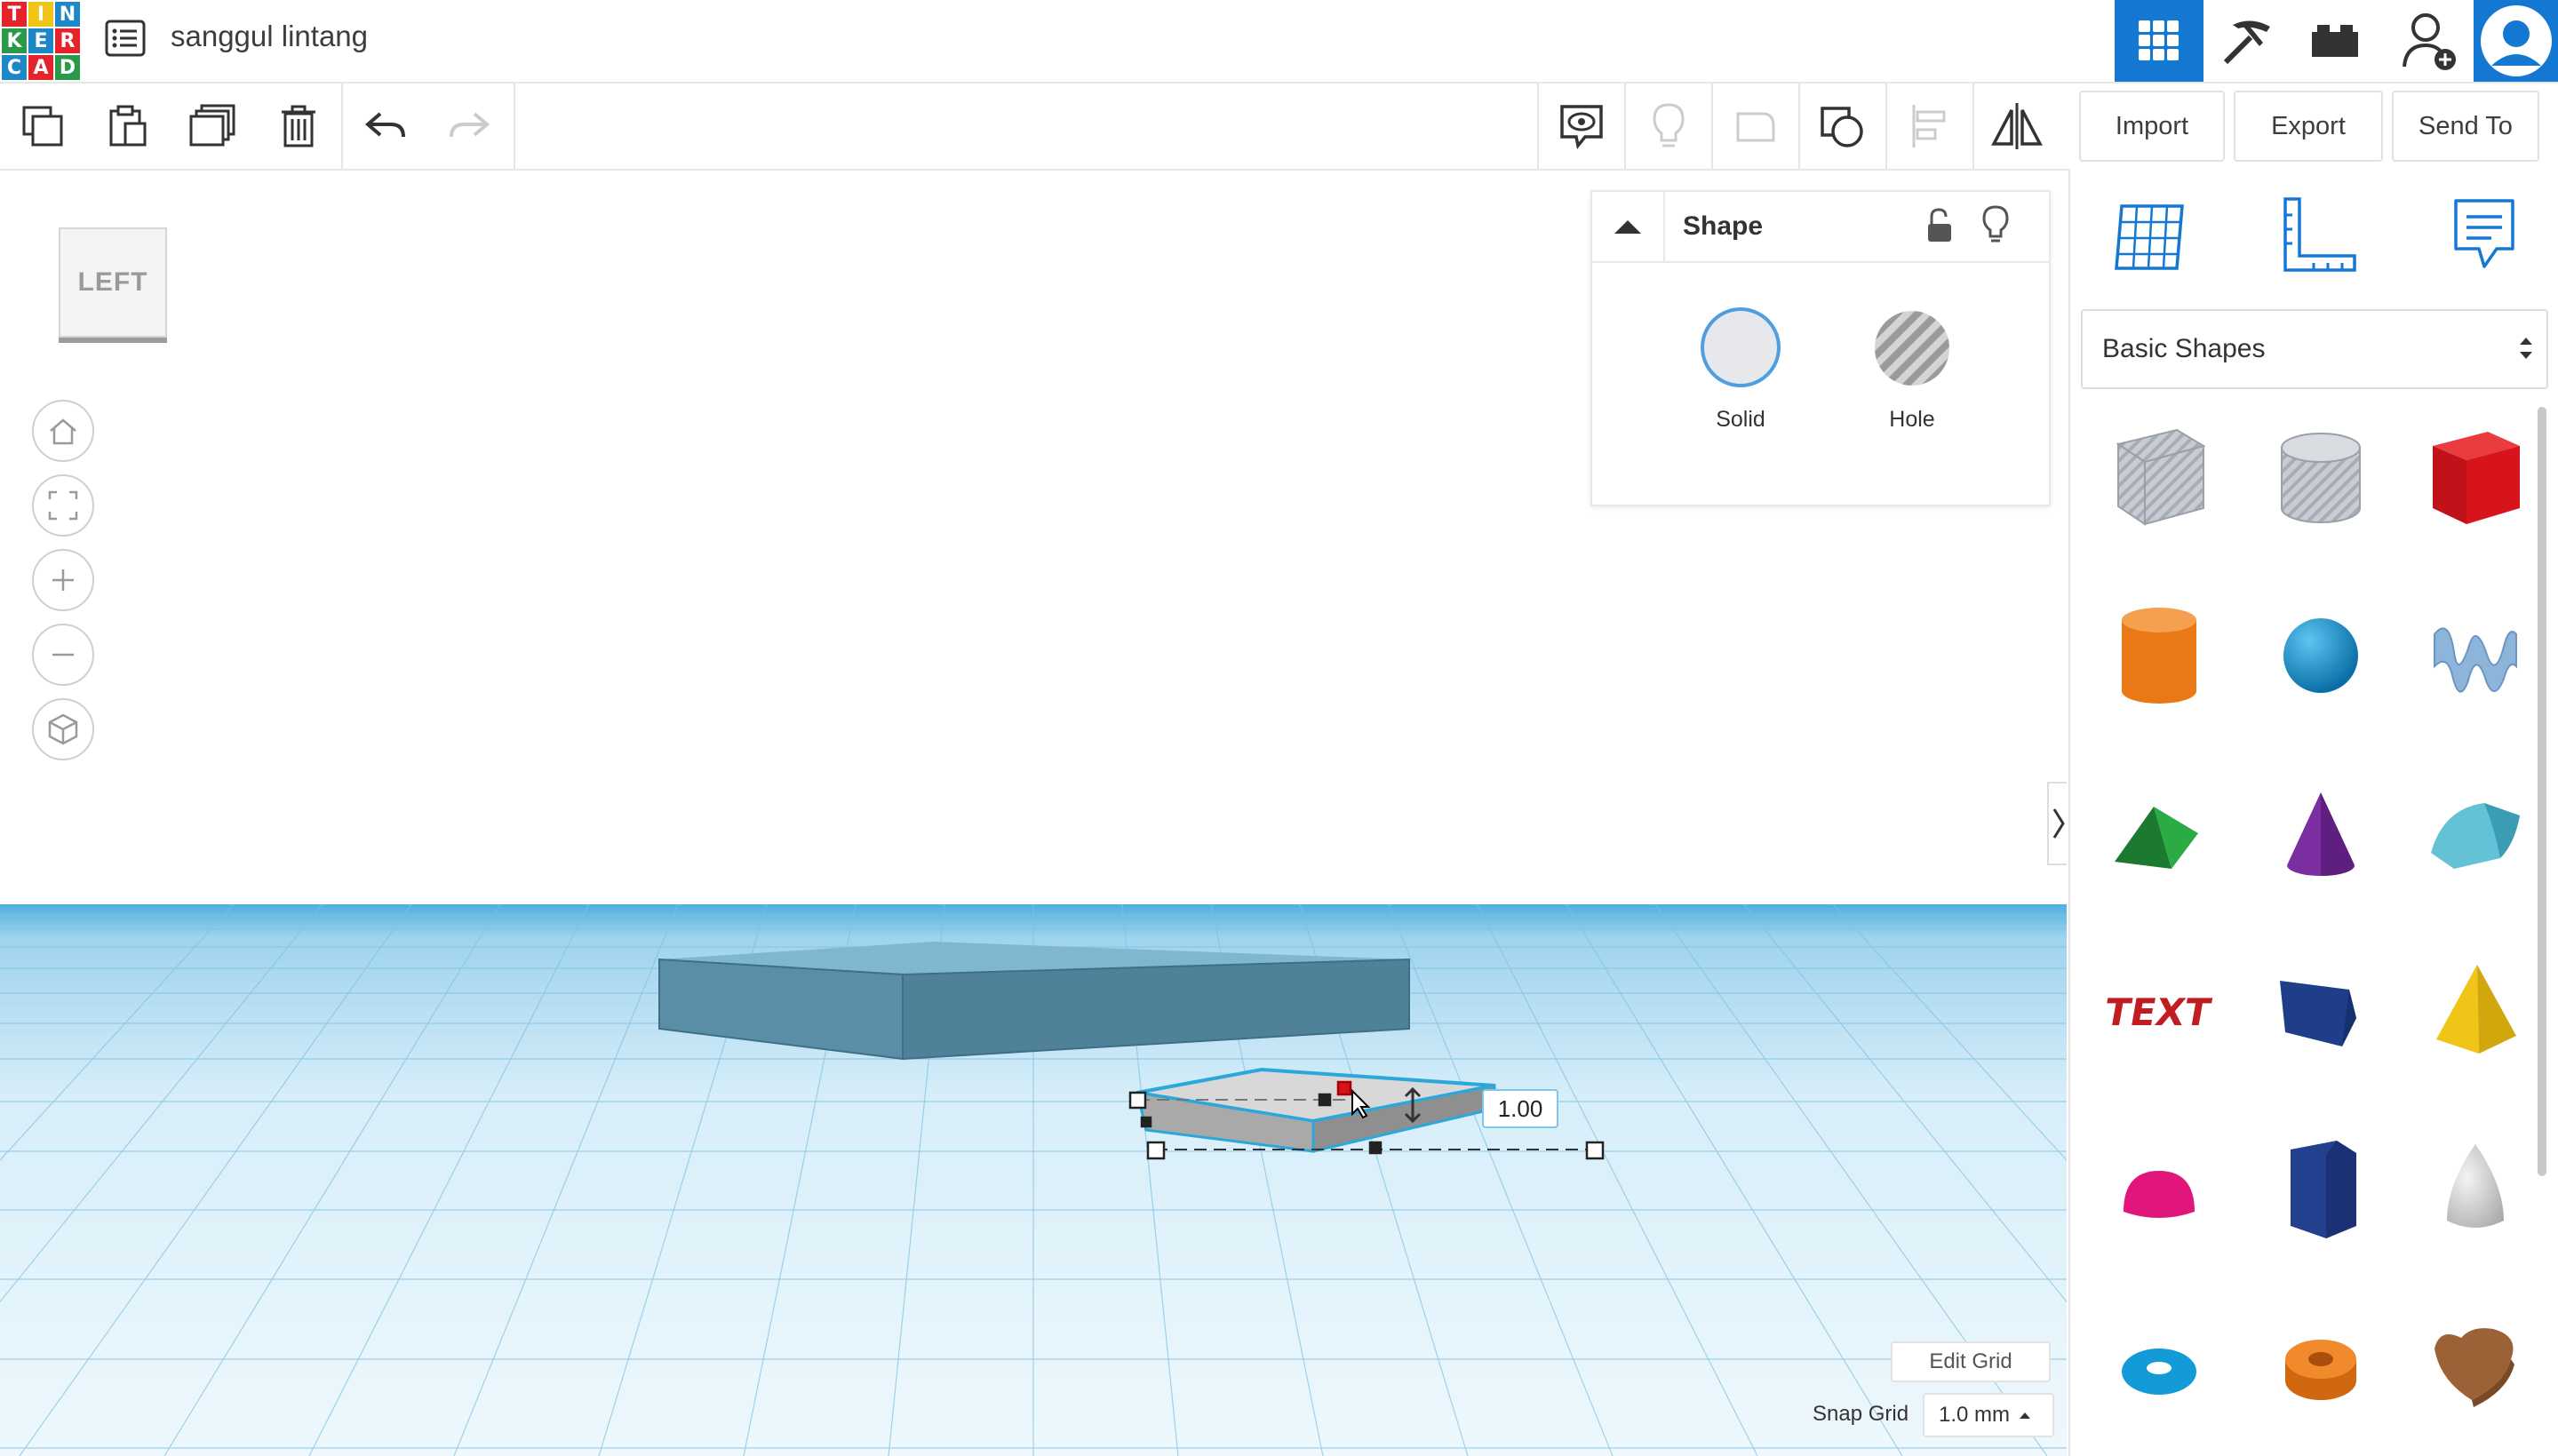 The image size is (2558, 1456). I want to click on undo-button, so click(385, 126).